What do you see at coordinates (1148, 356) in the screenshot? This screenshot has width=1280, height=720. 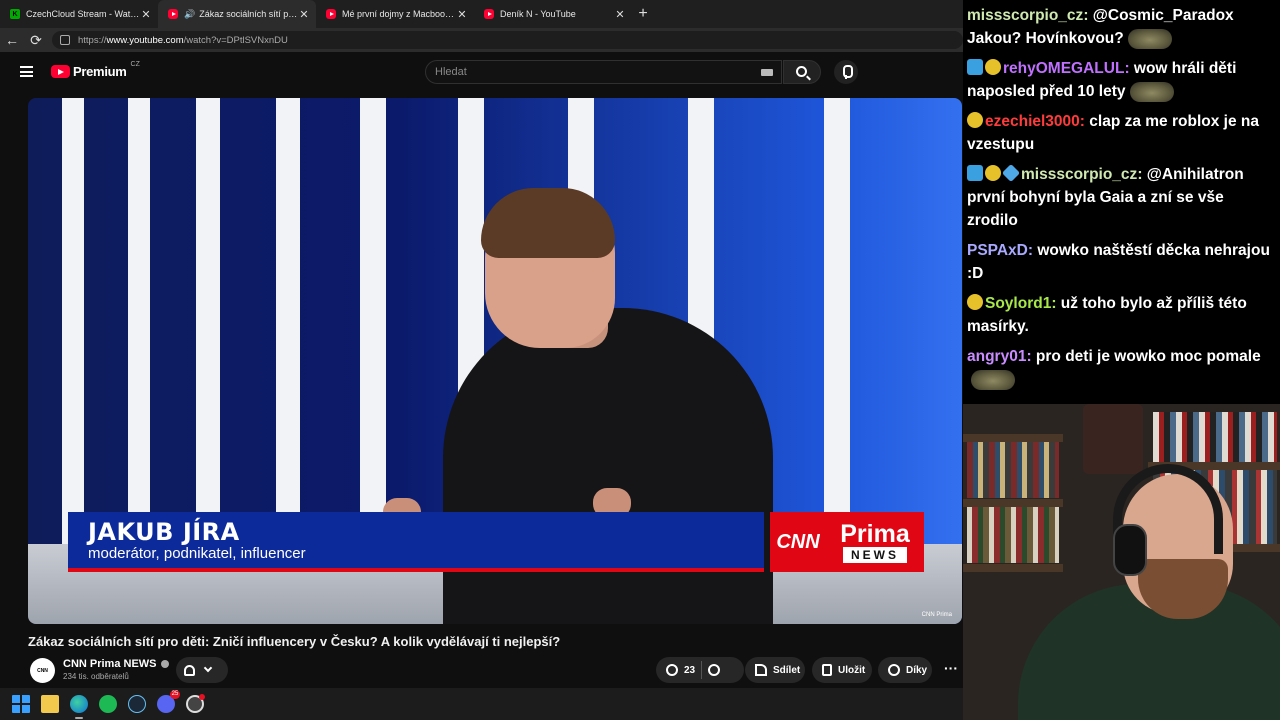 I see `chat-text: pro deti je wowko moc pomale` at bounding box center [1148, 356].